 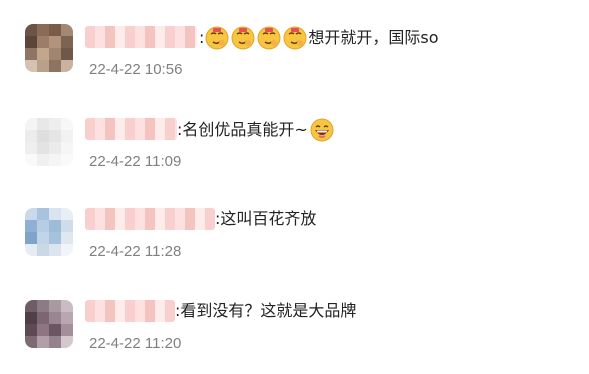 What do you see at coordinates (135, 343) in the screenshot?
I see `comment-timestamp: 22-4-22 11:20` at bounding box center [135, 343].